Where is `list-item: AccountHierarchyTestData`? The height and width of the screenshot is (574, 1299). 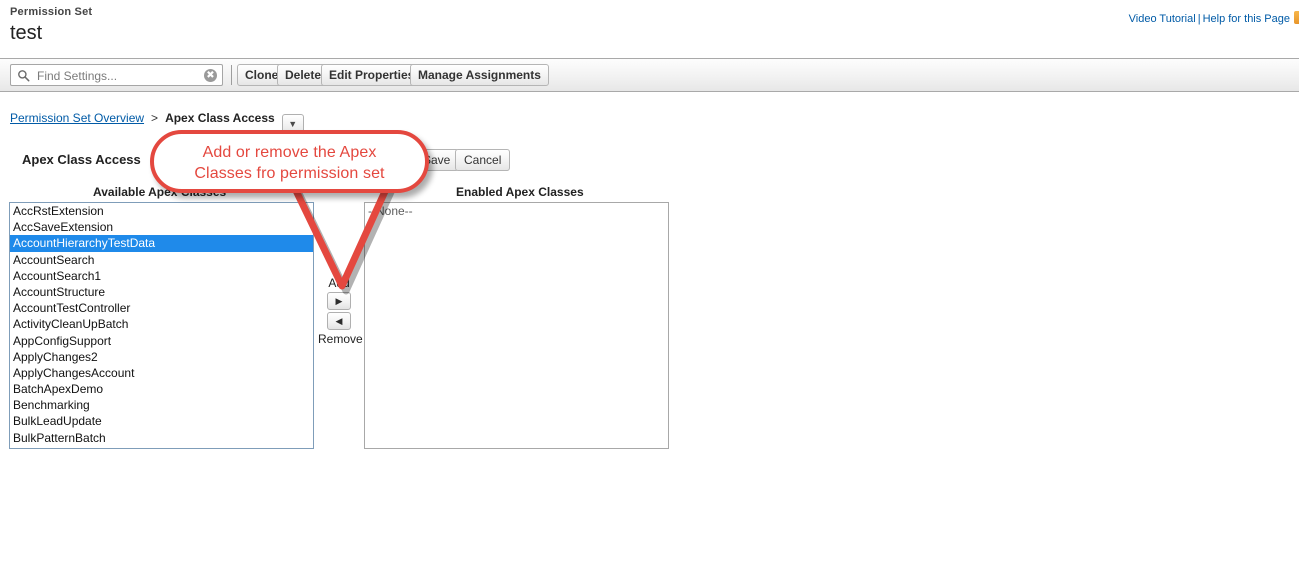
list-item: AccountHierarchyTestData is located at coordinates (161, 243).